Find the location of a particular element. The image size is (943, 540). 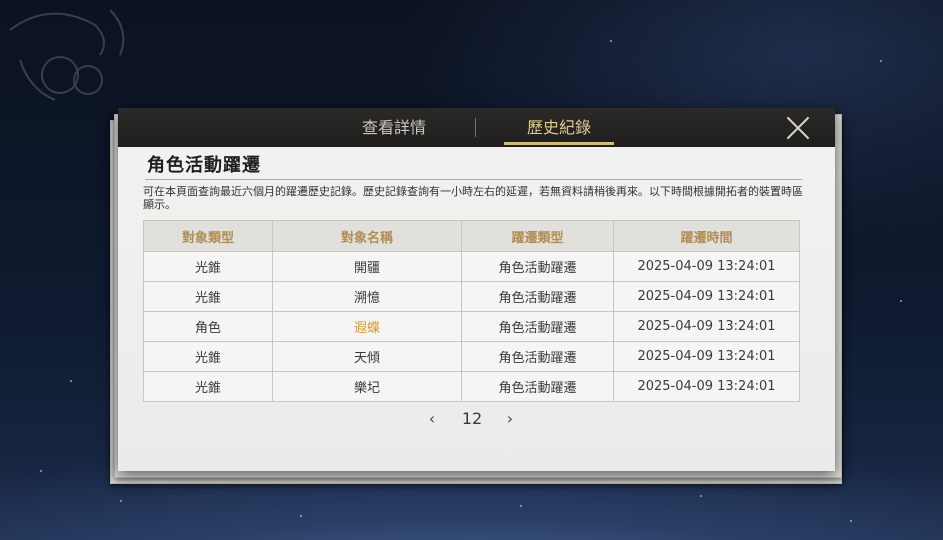

pagination: ‹ 12 › is located at coordinates (473, 419).